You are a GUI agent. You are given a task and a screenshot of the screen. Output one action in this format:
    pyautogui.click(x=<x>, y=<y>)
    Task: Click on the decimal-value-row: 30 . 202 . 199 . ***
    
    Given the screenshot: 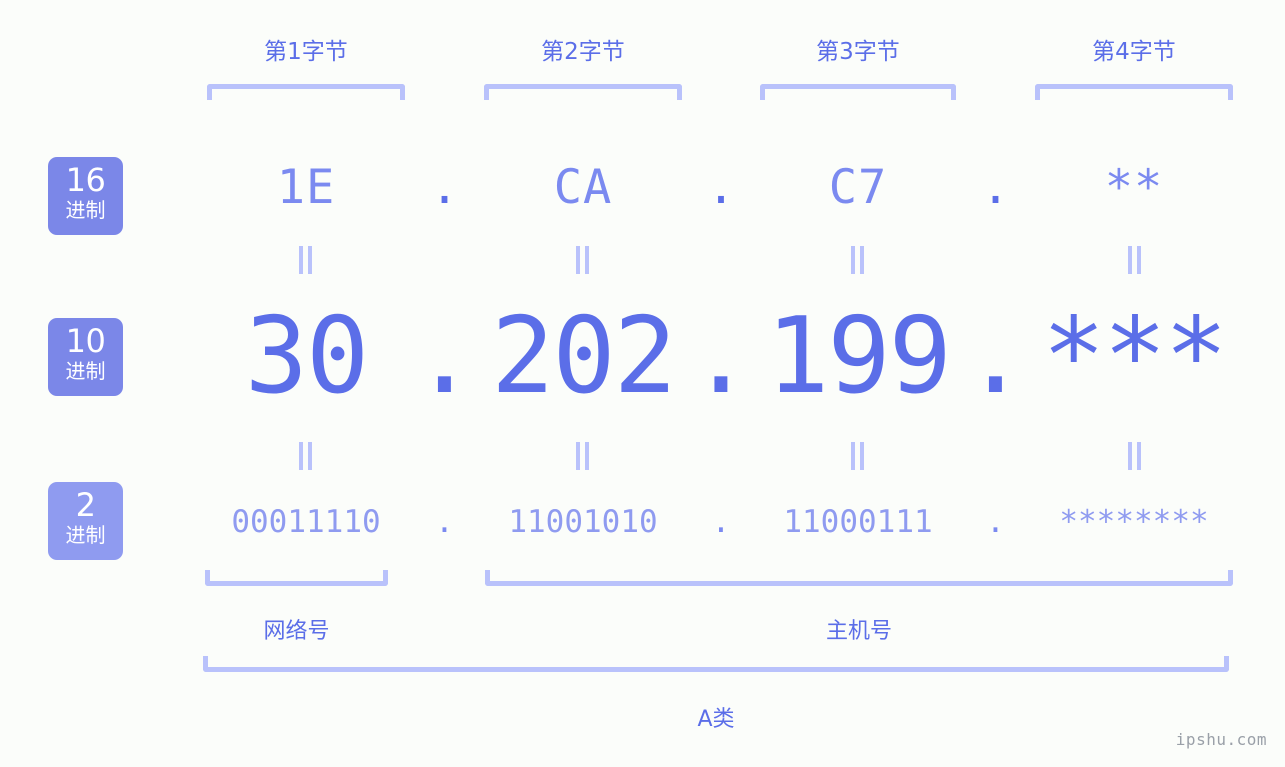 What is the action you would take?
    pyautogui.click(x=700, y=356)
    